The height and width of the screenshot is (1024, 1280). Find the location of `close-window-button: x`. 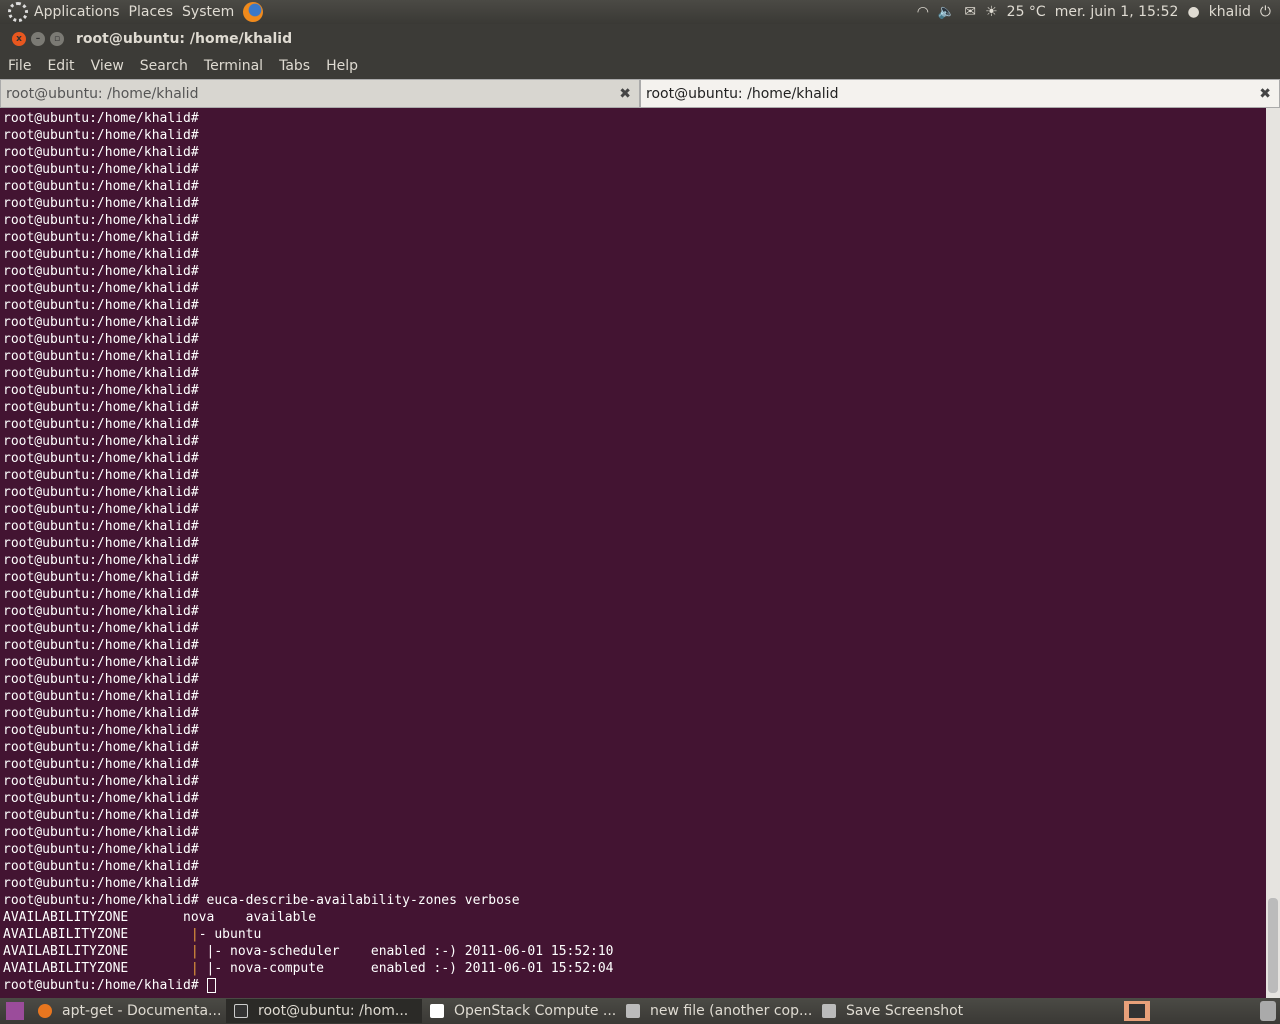

close-window-button: x is located at coordinates (19, 38).